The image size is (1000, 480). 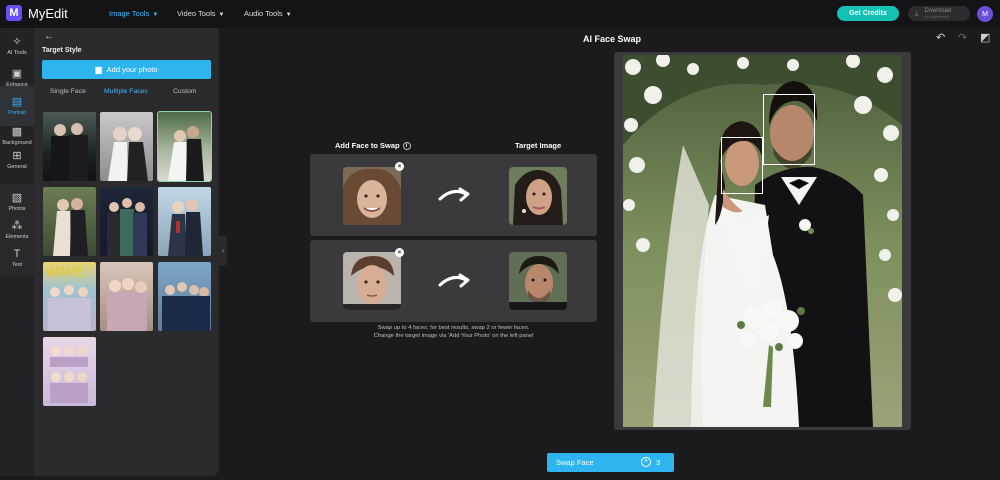 I want to click on nav-image-tools: Image Tools ▼, so click(x=133, y=13).